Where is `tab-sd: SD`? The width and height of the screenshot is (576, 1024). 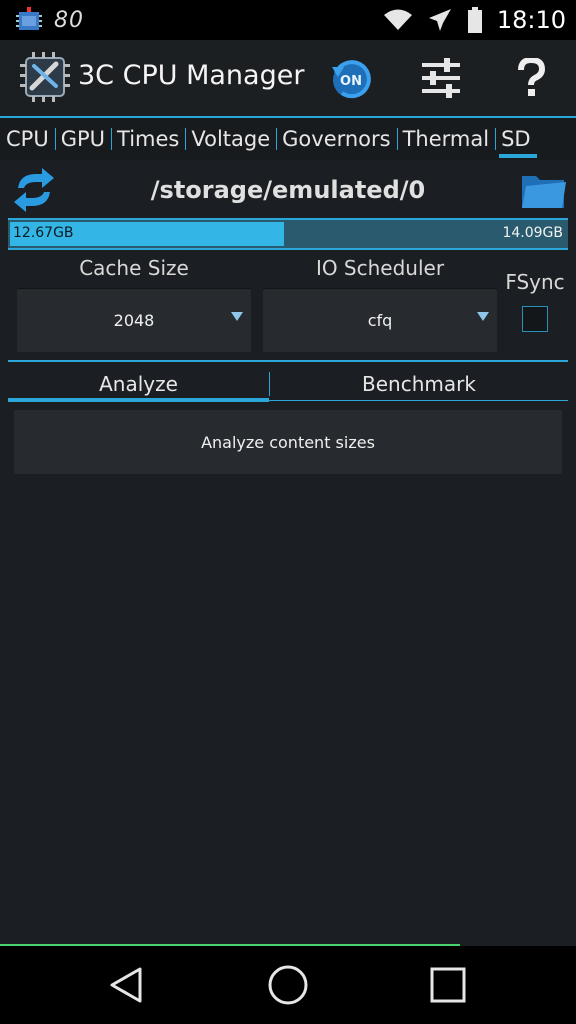 tab-sd: SD is located at coordinates (516, 139).